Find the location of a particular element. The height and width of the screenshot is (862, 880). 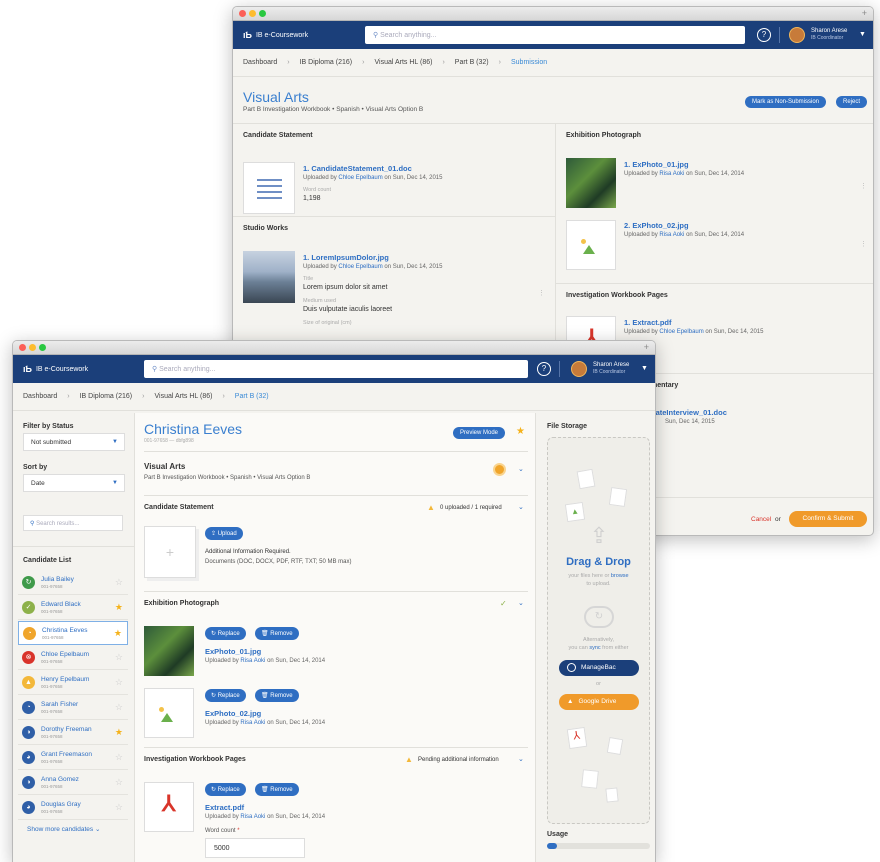

app-name: IB e-Coursework is located at coordinates (62, 369).